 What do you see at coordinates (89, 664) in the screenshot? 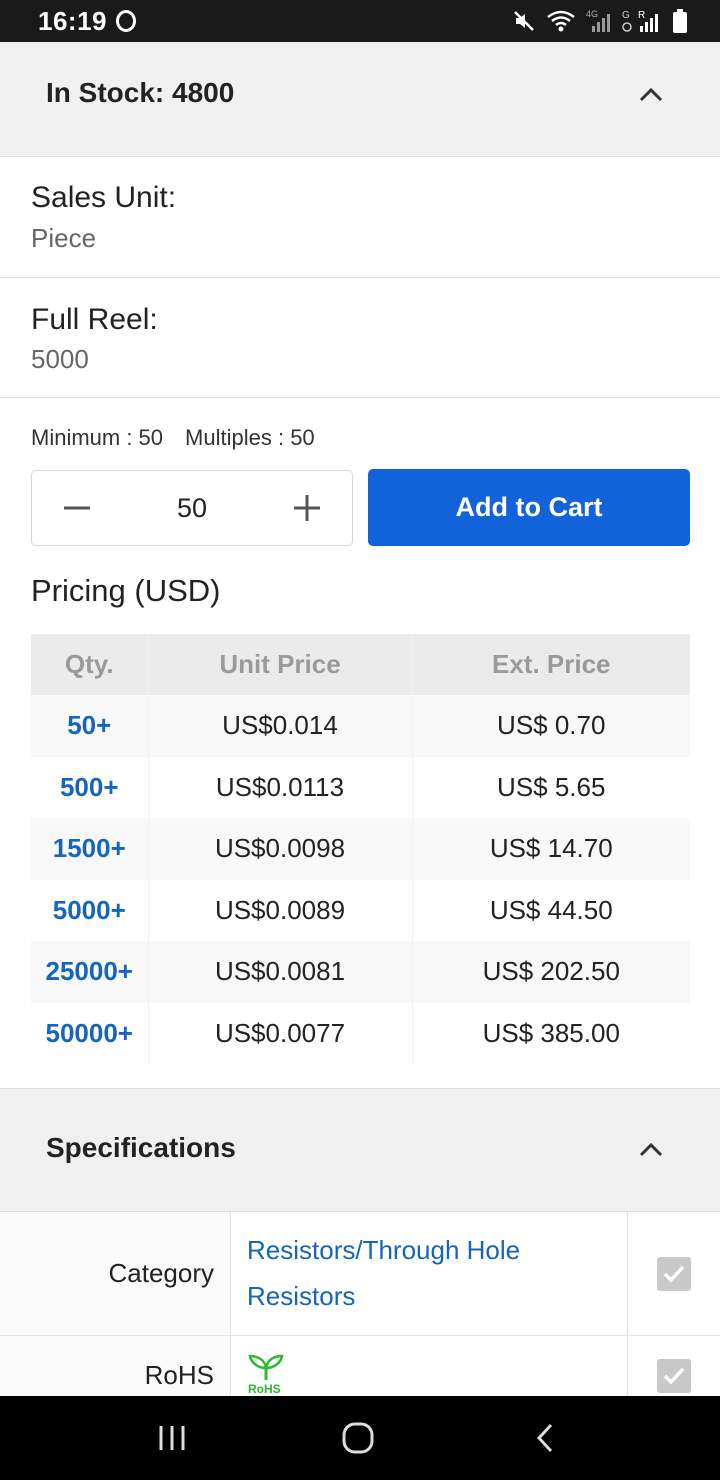
I see `qty-header: Qty.` at bounding box center [89, 664].